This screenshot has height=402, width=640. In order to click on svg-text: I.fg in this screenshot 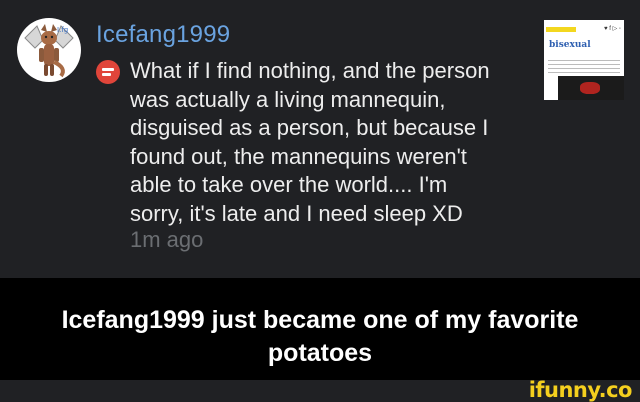, I will do `click(62, 30)`.